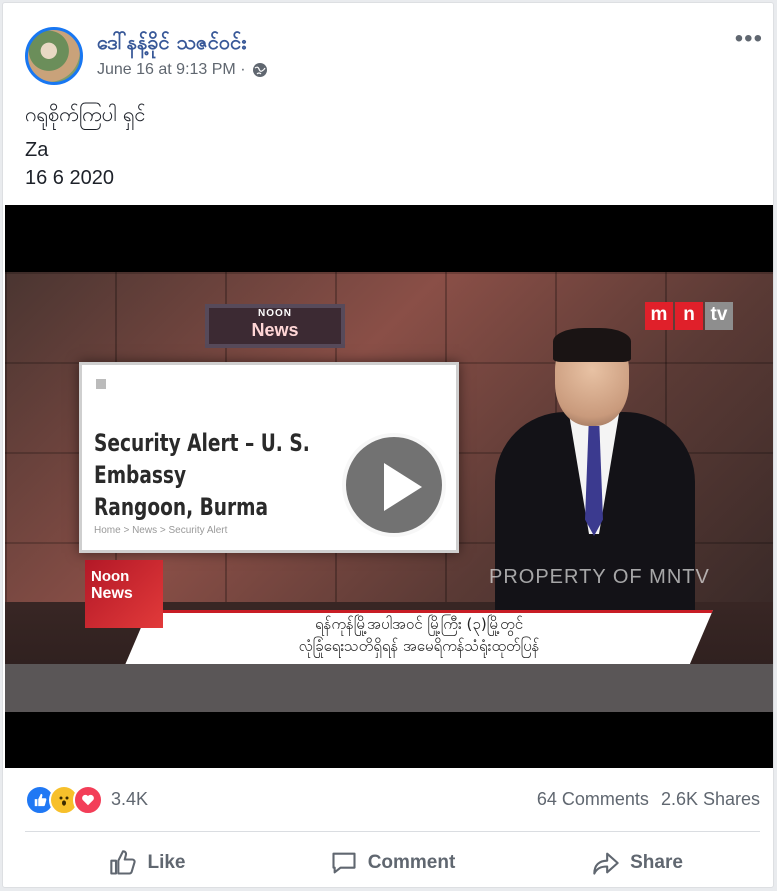  What do you see at coordinates (166, 862) in the screenshot?
I see `like-label: Like` at bounding box center [166, 862].